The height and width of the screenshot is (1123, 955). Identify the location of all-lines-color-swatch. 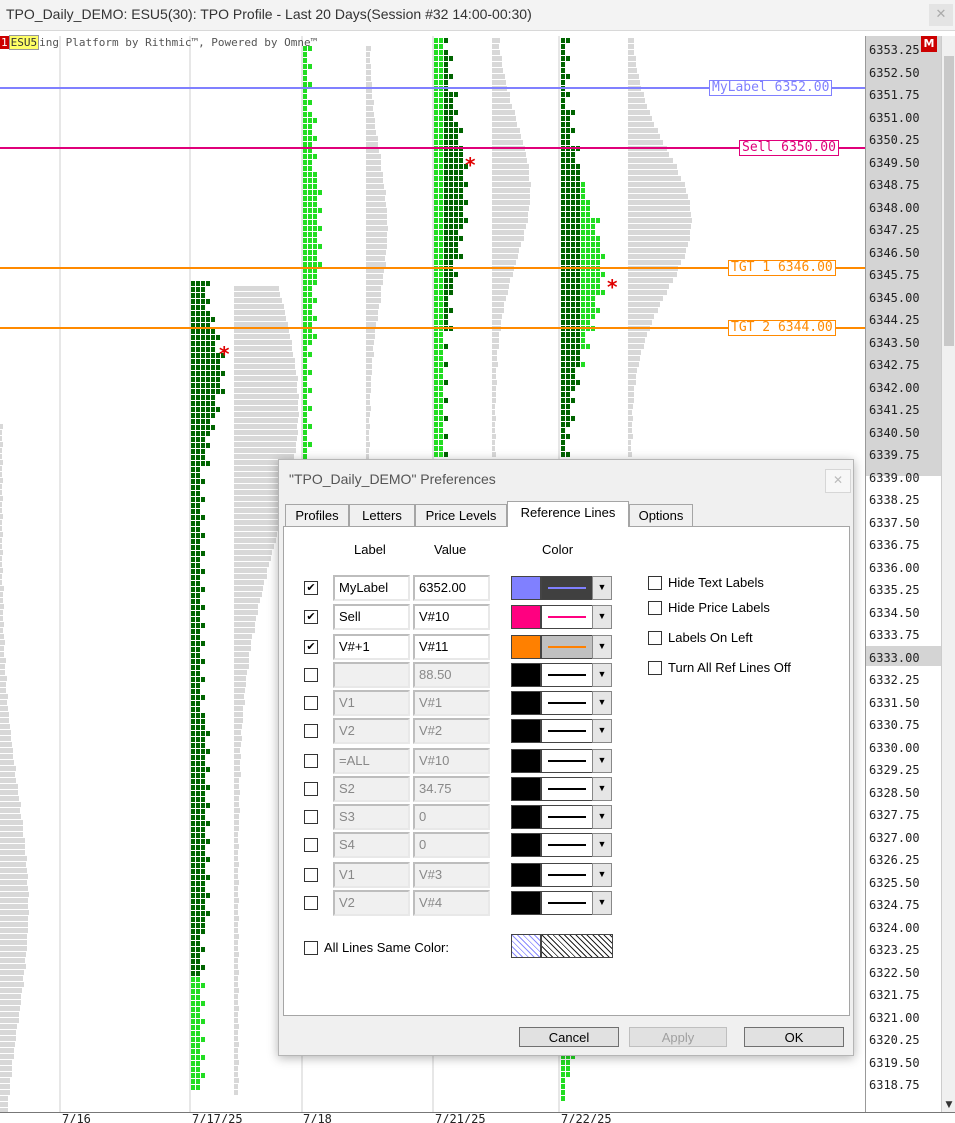
(526, 946).